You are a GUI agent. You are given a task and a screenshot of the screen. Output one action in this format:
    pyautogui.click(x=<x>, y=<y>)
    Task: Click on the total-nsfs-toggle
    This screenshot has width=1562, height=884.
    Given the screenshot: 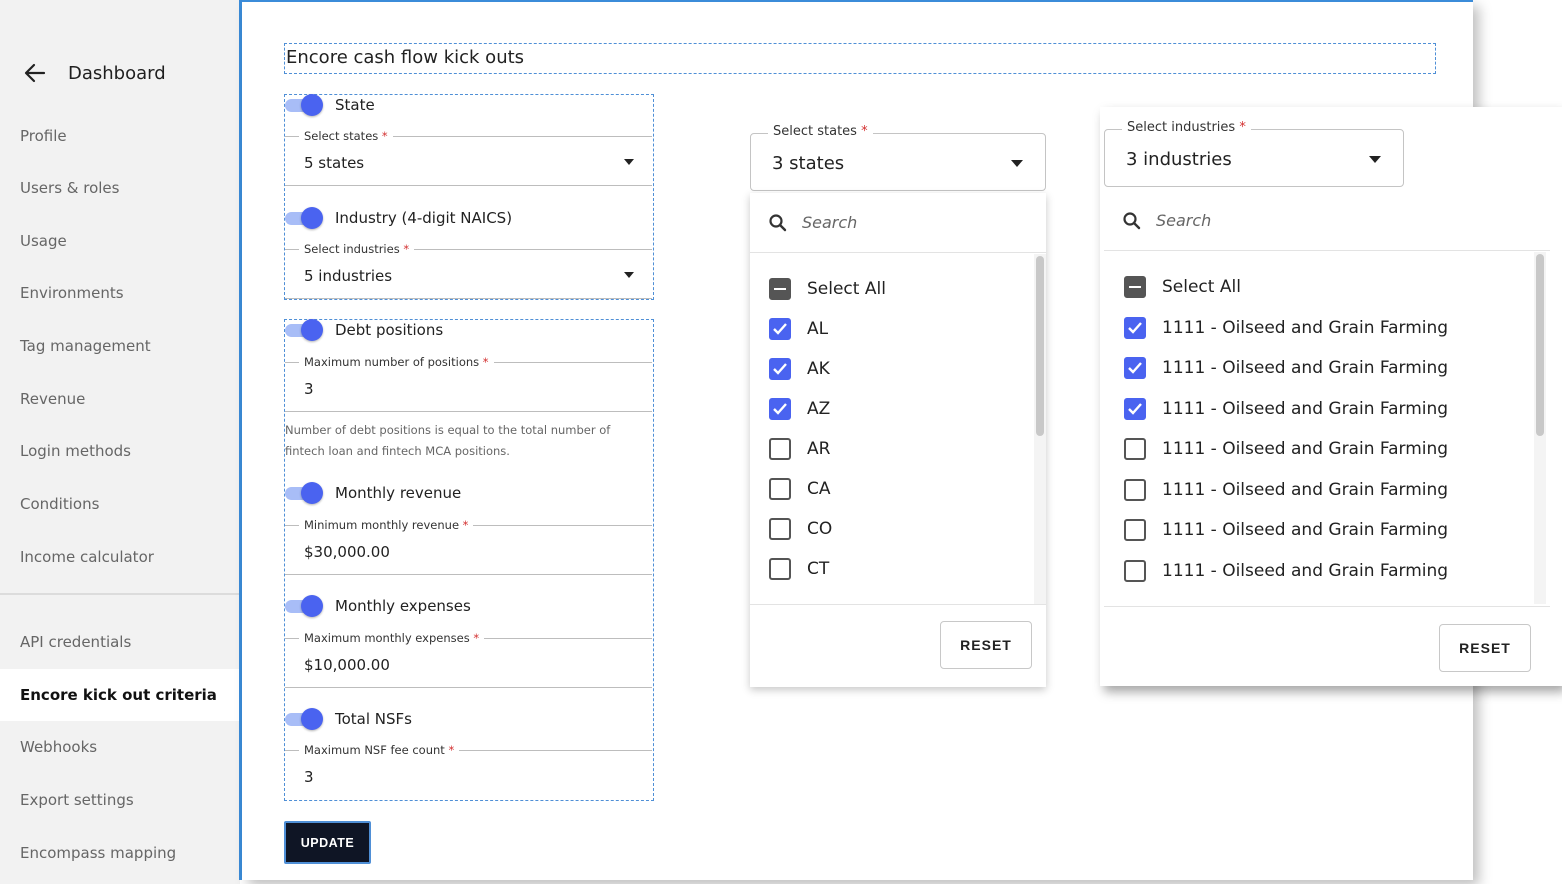 What is the action you would take?
    pyautogui.click(x=305, y=719)
    